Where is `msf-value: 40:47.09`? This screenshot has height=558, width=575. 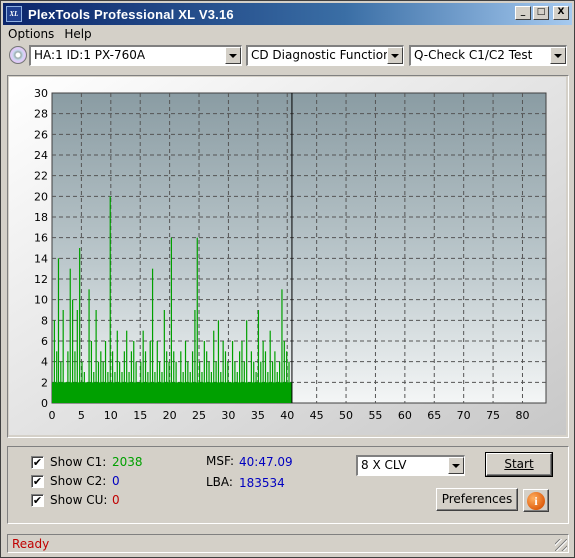
msf-value: 40:47.09 is located at coordinates (266, 462).